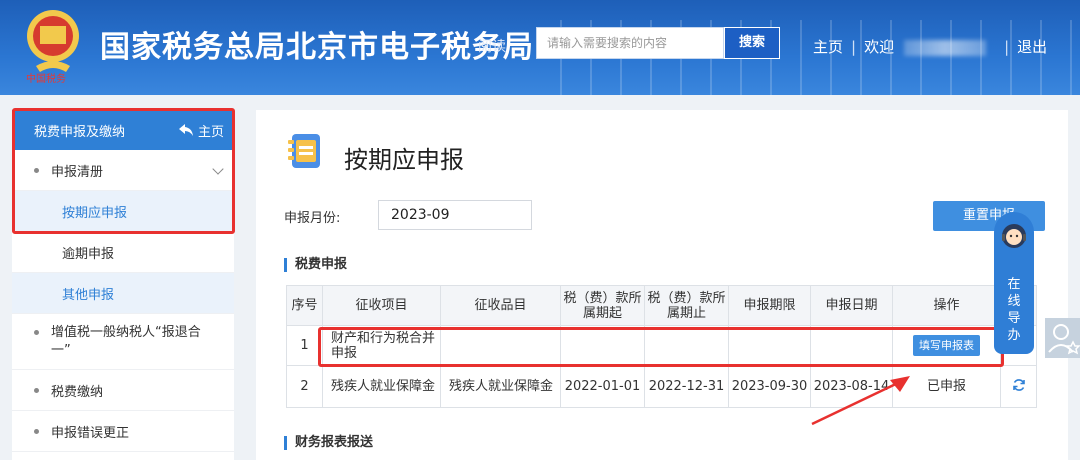  I want to click on table-cell-item: 财产和行为税合并申报, so click(381, 345).